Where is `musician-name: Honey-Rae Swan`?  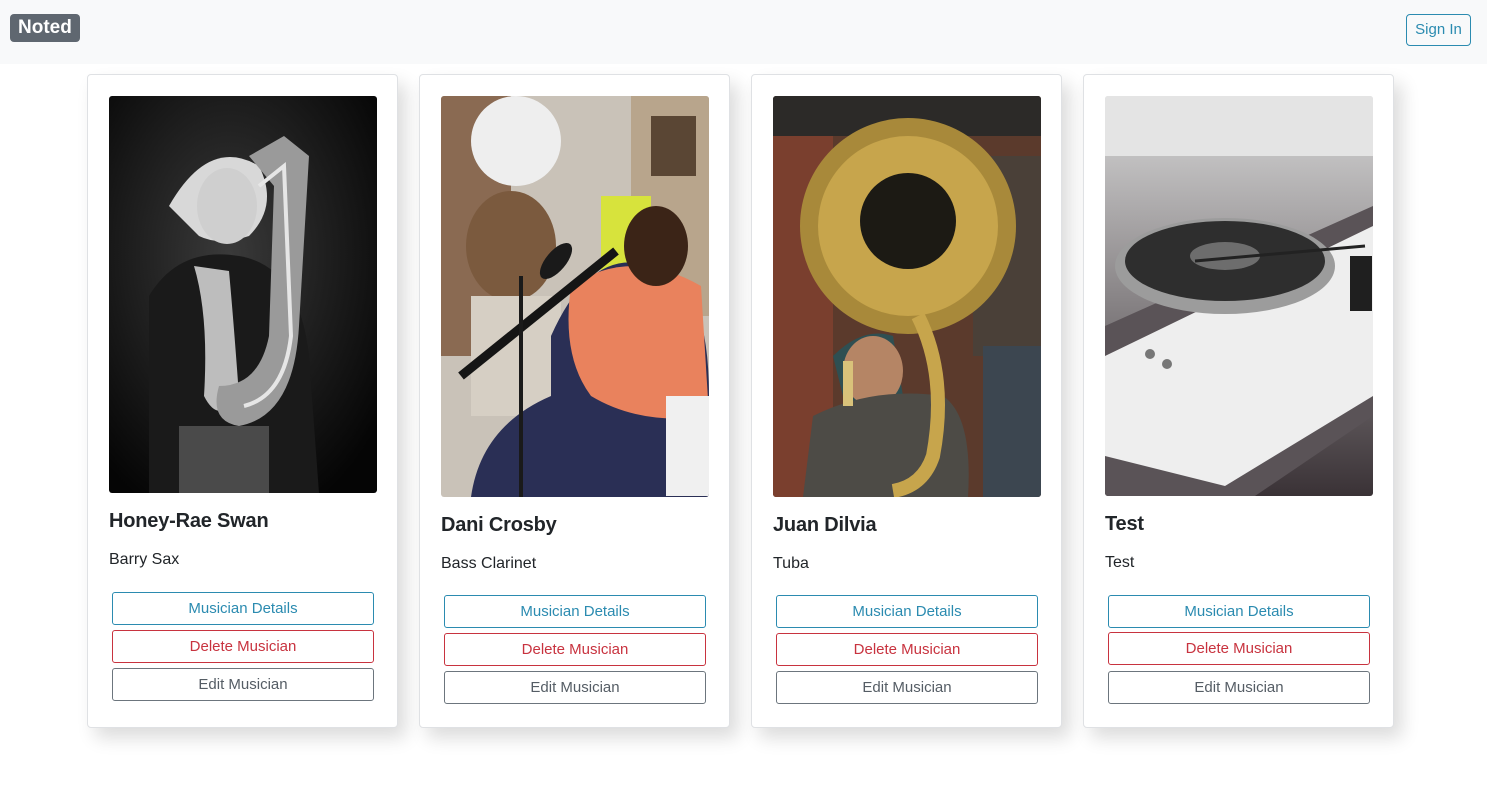 musician-name: Honey-Rae Swan is located at coordinates (189, 521).